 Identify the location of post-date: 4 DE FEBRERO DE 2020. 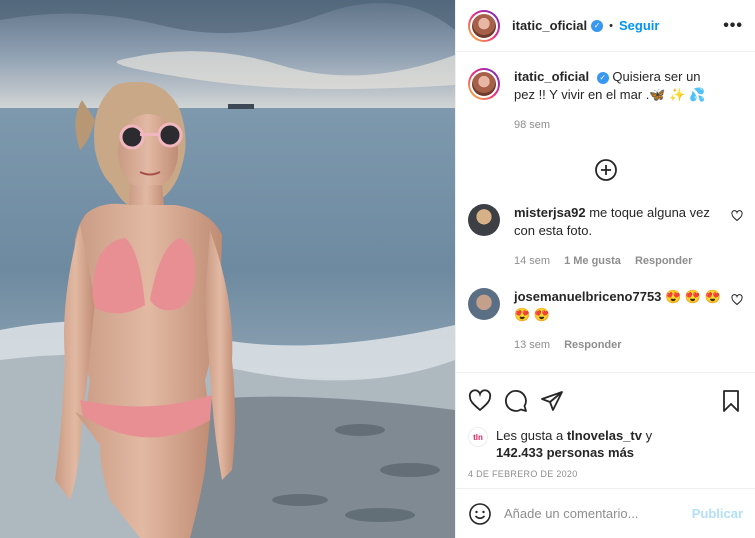
(605, 474).